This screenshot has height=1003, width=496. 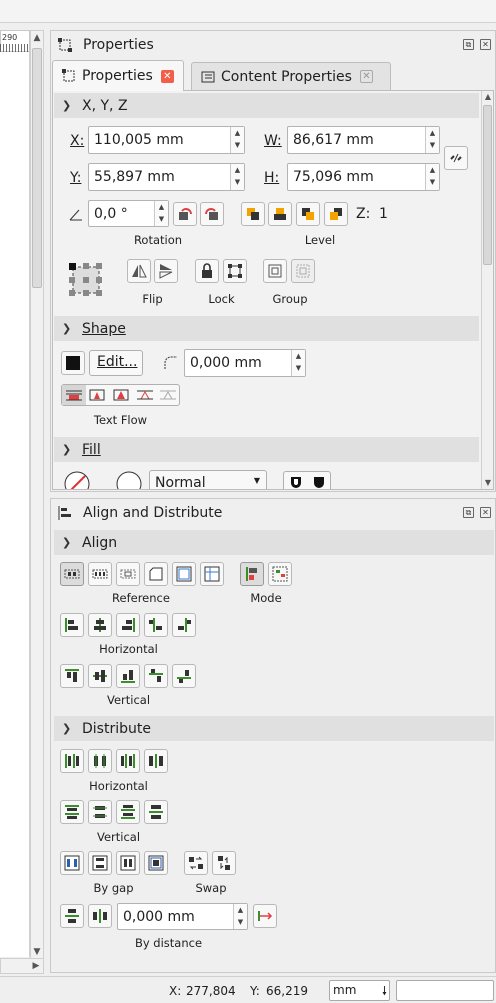 I want to click on text-flow-image-clip-button, so click(x=167, y=395).